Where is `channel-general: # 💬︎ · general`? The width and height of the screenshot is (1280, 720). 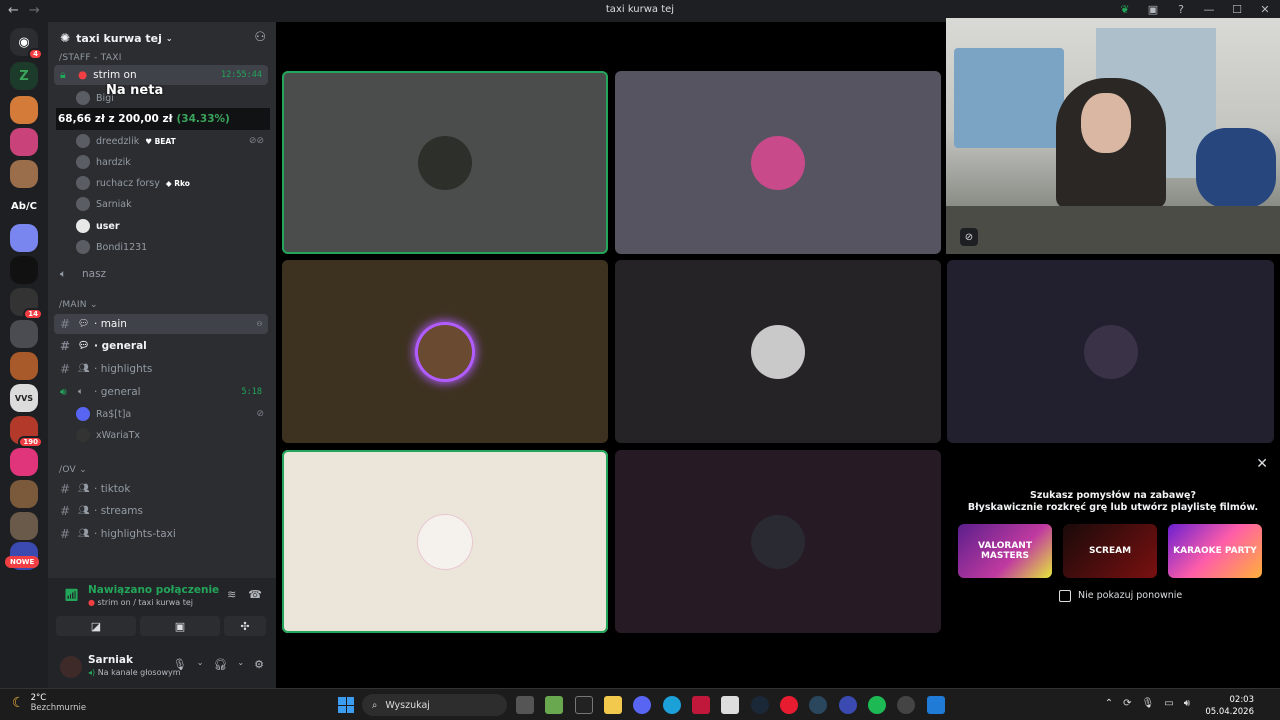 channel-general: # 💬︎ · general is located at coordinates (161, 346).